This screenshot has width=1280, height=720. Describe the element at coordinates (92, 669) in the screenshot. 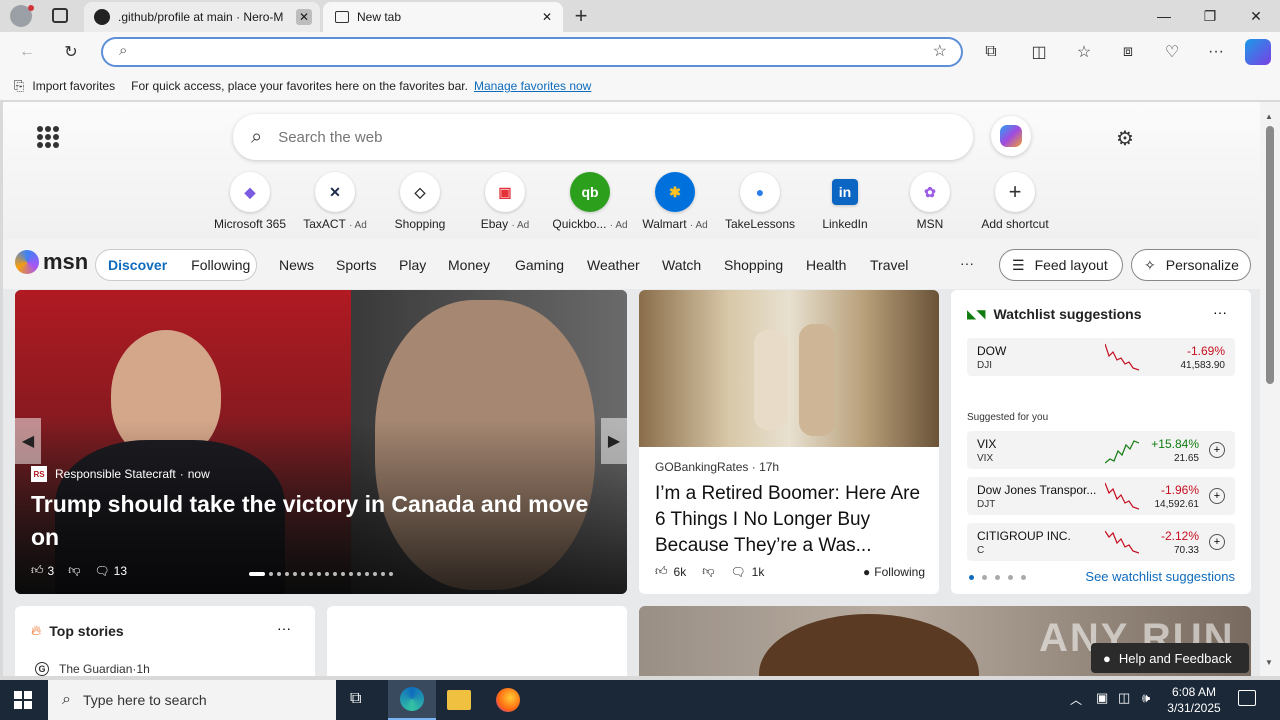

I see `story-source: G The Guardian · 1h` at that location.